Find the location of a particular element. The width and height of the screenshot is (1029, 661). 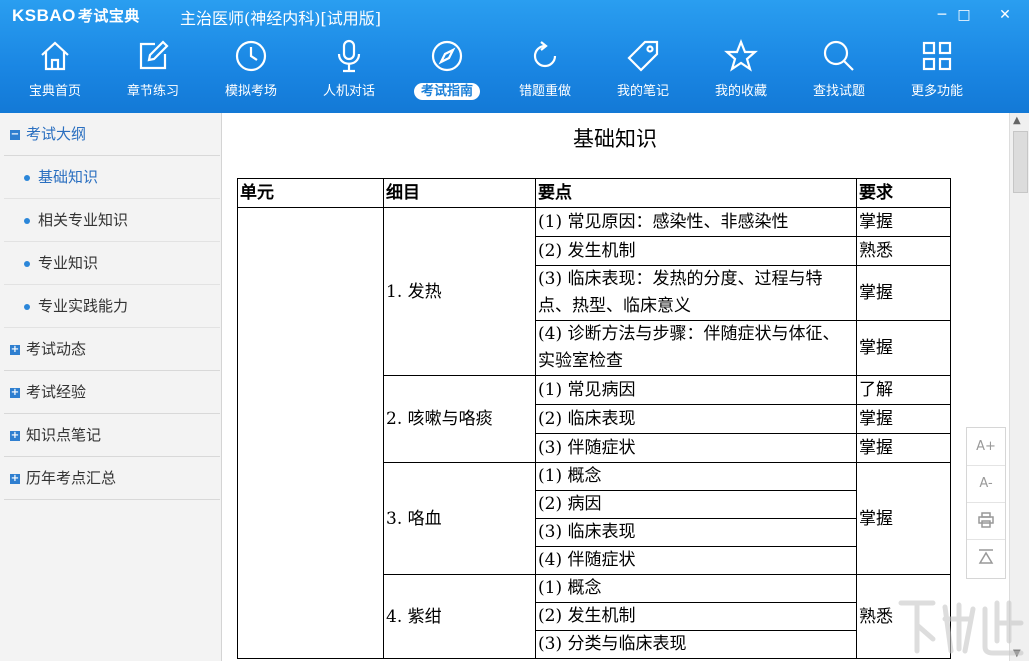

nav-search-questions: 查找试题 is located at coordinates (839, 72).